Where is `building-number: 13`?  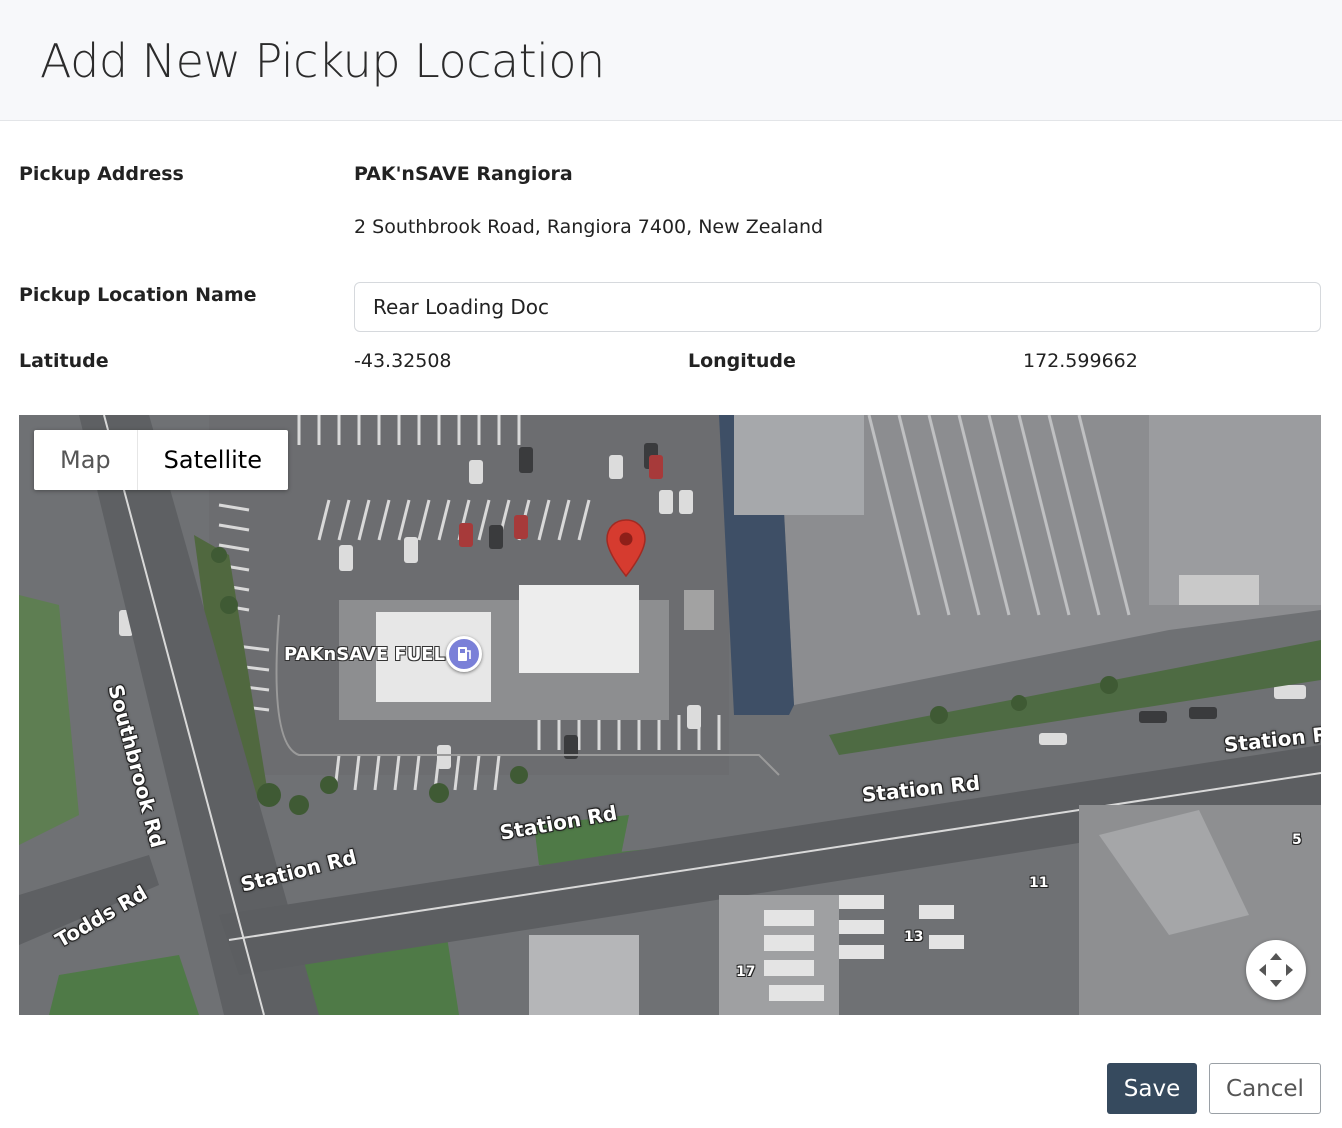
building-number: 13 is located at coordinates (914, 937).